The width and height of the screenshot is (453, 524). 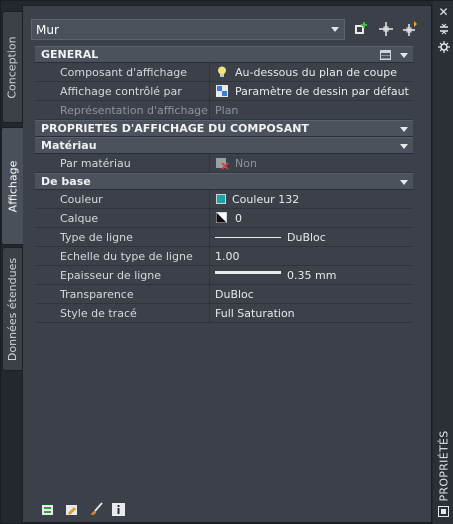 I want to click on bulb-icon, so click(x=222, y=71).